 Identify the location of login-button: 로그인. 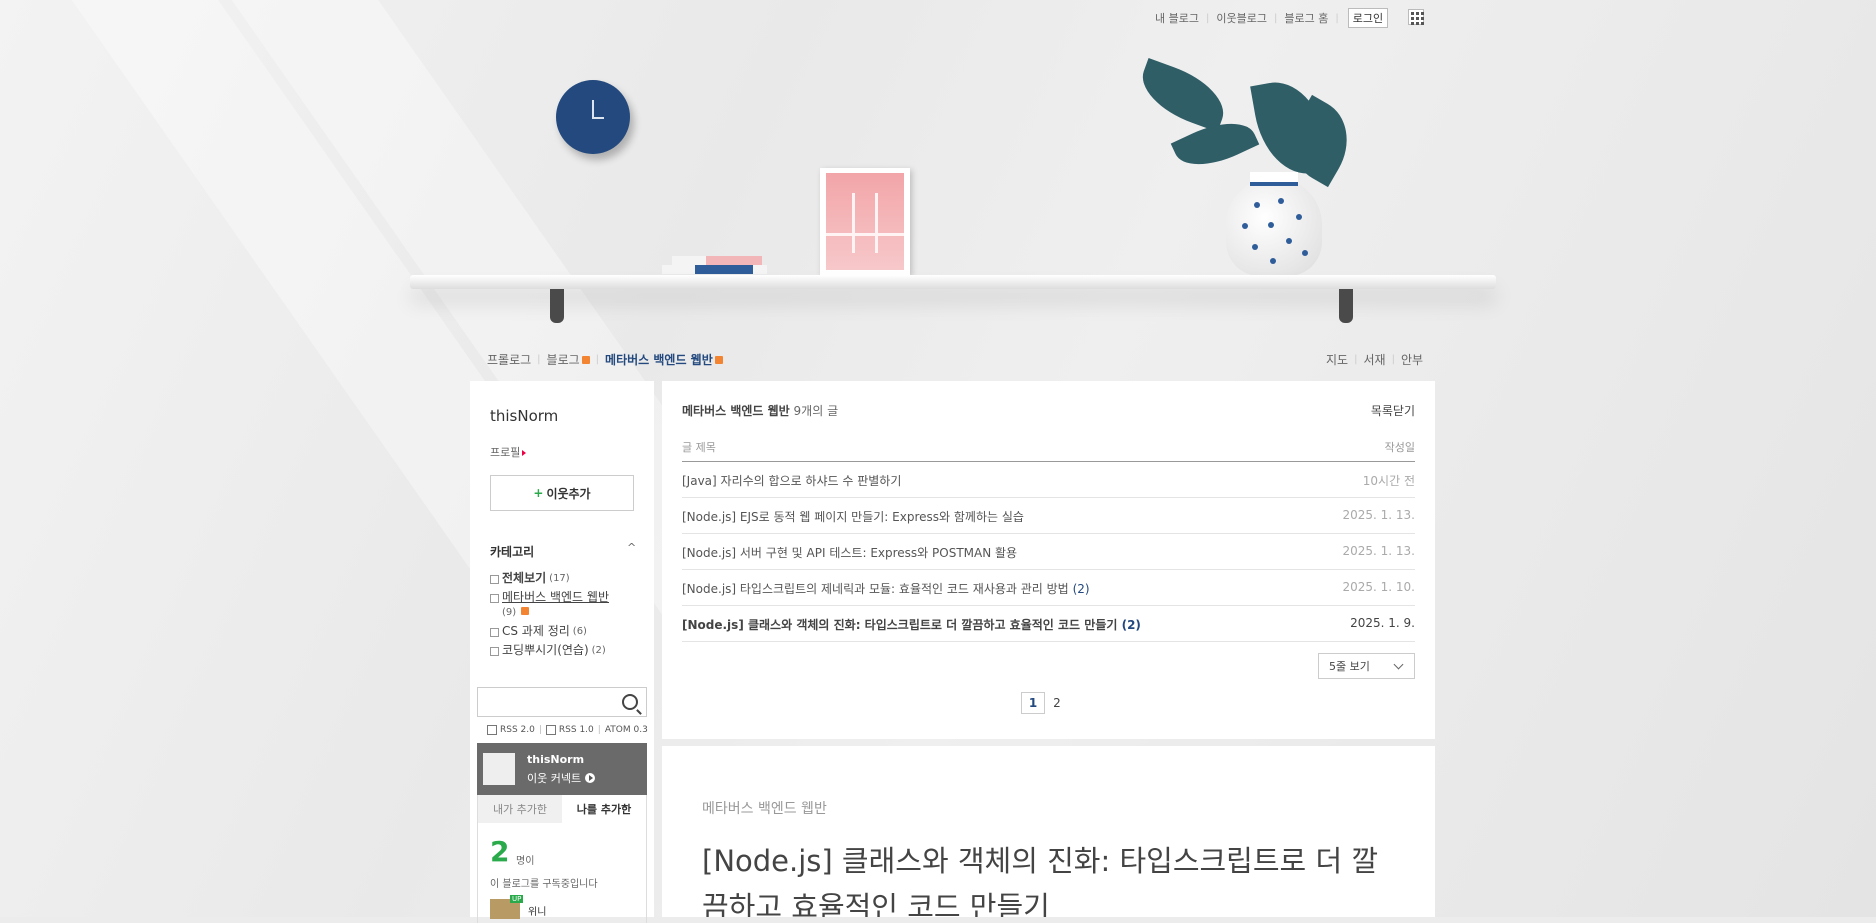
(1368, 18).